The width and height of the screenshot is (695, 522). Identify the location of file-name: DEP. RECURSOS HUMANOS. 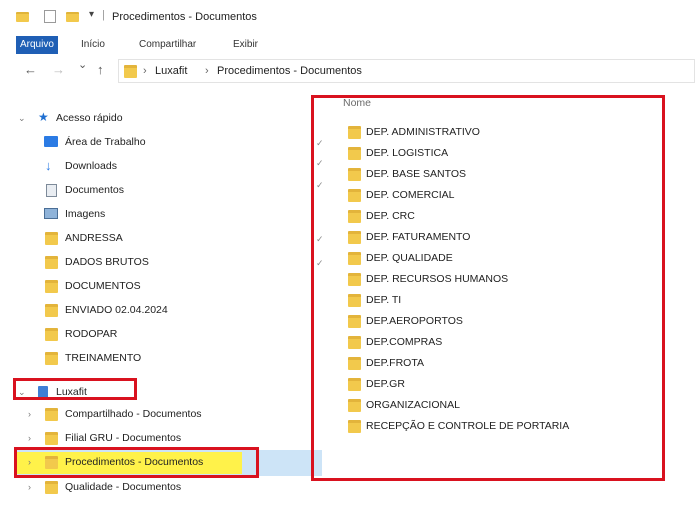
(437, 279).